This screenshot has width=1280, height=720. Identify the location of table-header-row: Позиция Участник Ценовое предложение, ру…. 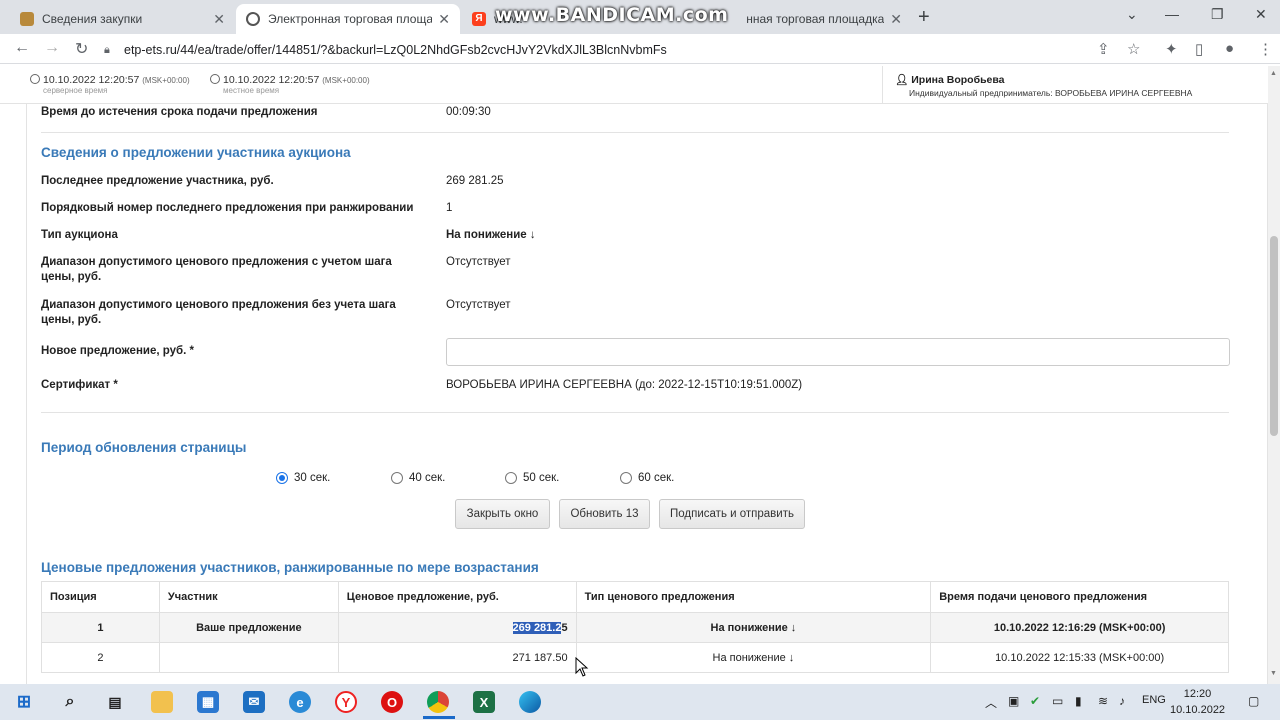
(635, 597).